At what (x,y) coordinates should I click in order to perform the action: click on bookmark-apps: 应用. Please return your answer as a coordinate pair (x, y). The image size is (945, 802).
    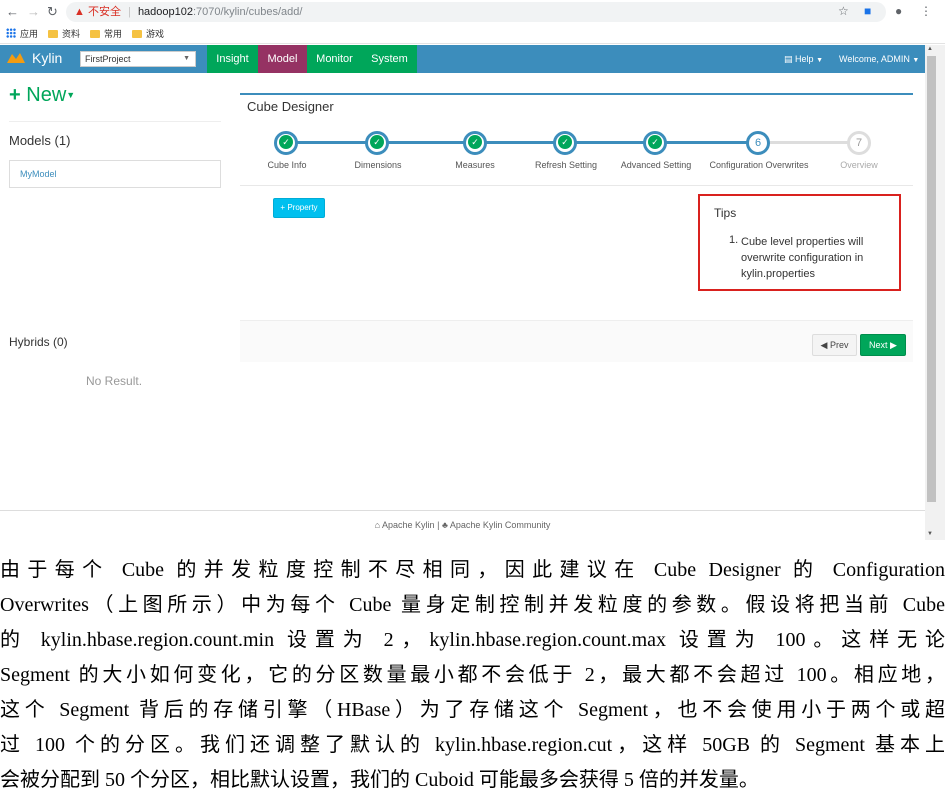
    Looking at the image, I should click on (22, 33).